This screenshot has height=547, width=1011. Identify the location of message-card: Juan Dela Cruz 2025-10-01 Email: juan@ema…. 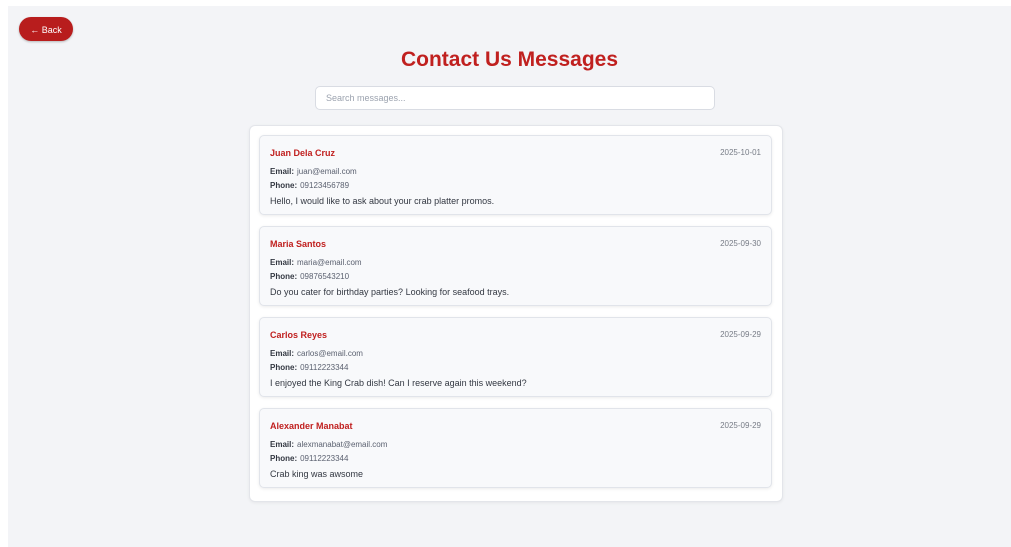
(515, 175).